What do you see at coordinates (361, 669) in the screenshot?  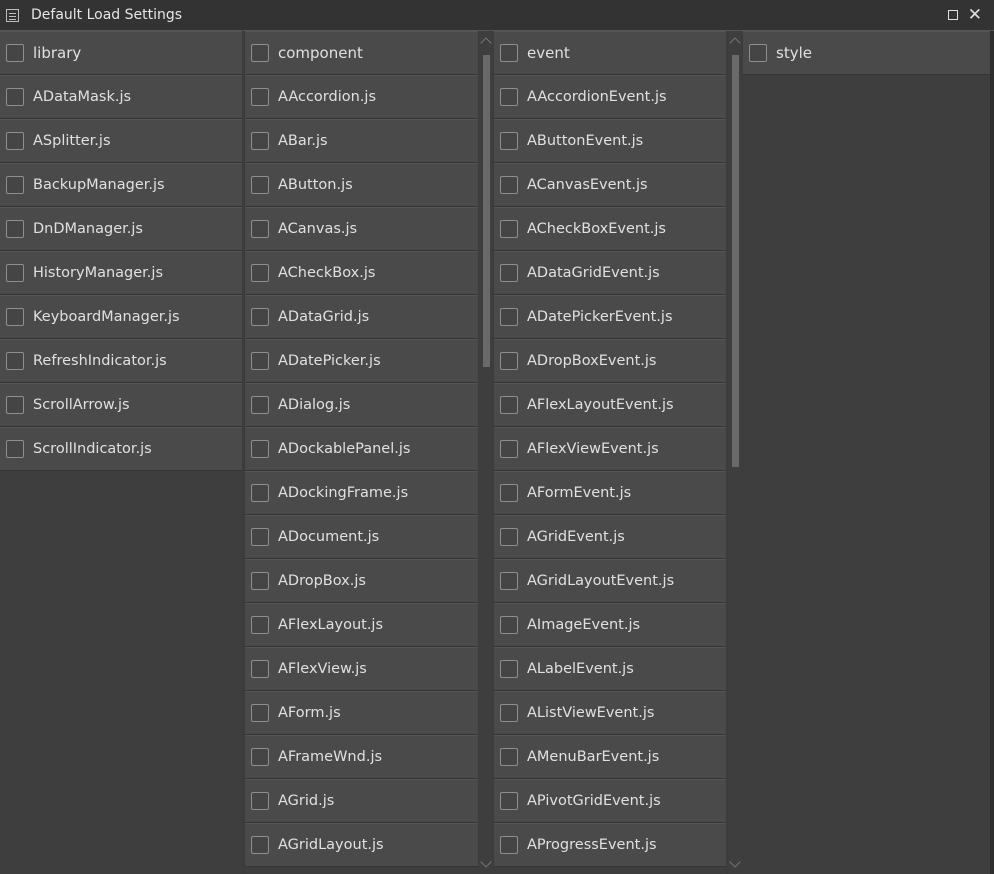 I see `list-item: AFlexView.js` at bounding box center [361, 669].